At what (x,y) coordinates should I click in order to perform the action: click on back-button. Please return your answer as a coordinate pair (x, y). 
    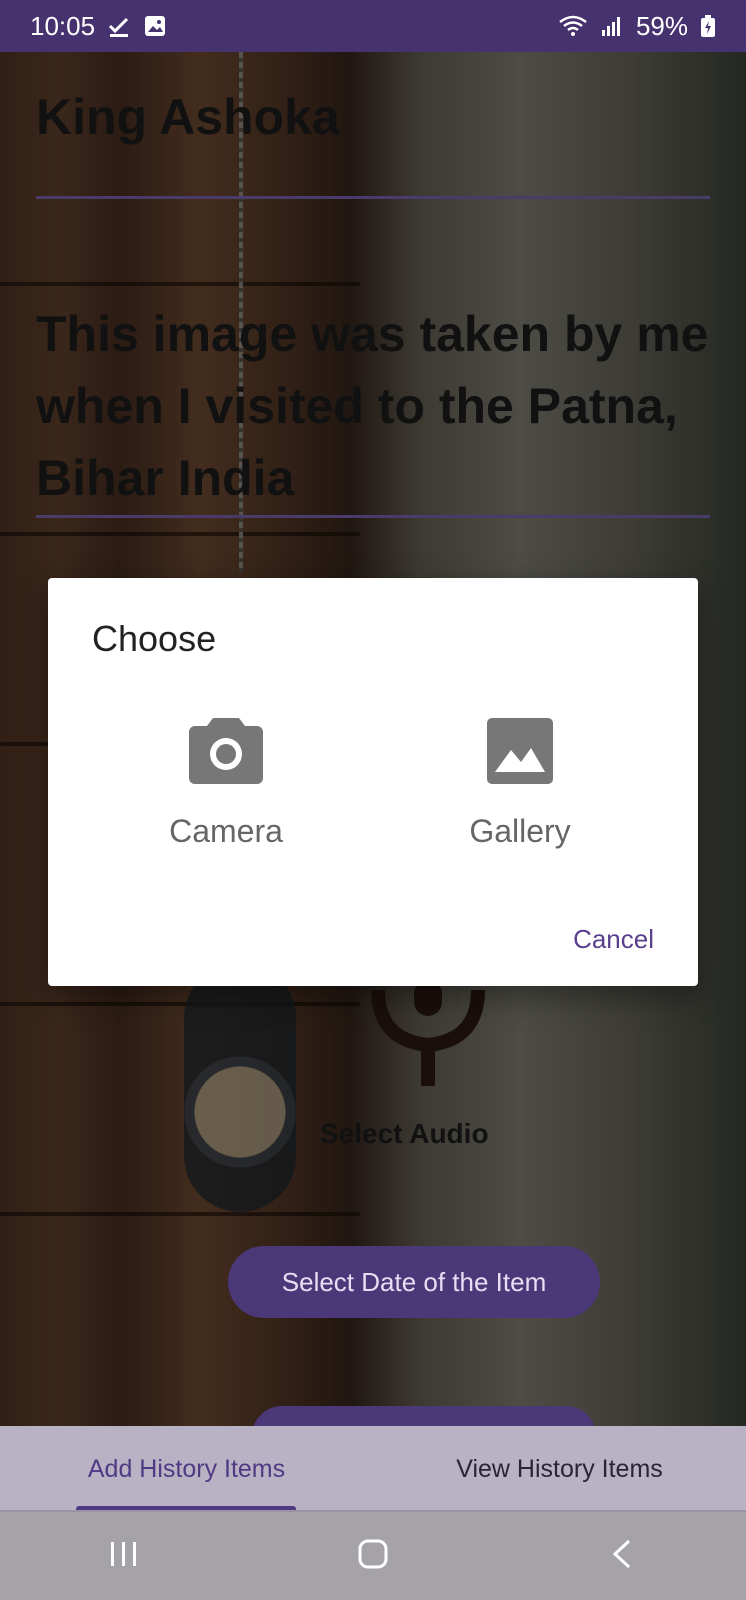
    Looking at the image, I should click on (622, 1556).